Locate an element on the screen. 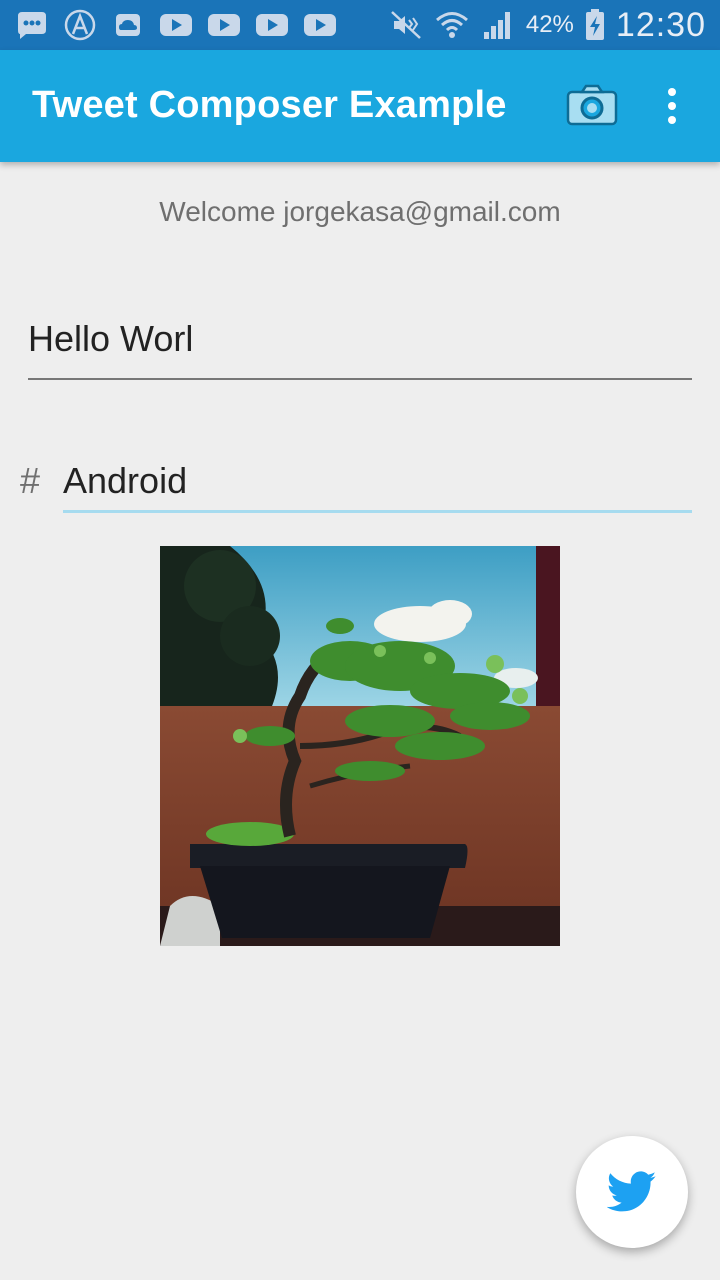 The height and width of the screenshot is (1280, 720). overflow-menu-icon is located at coordinates (672, 106).